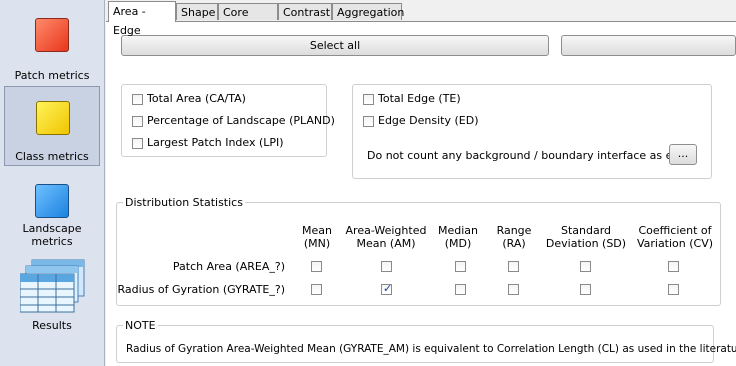 The height and width of the screenshot is (366, 736). I want to click on patch-metrics-icon, so click(52, 35).